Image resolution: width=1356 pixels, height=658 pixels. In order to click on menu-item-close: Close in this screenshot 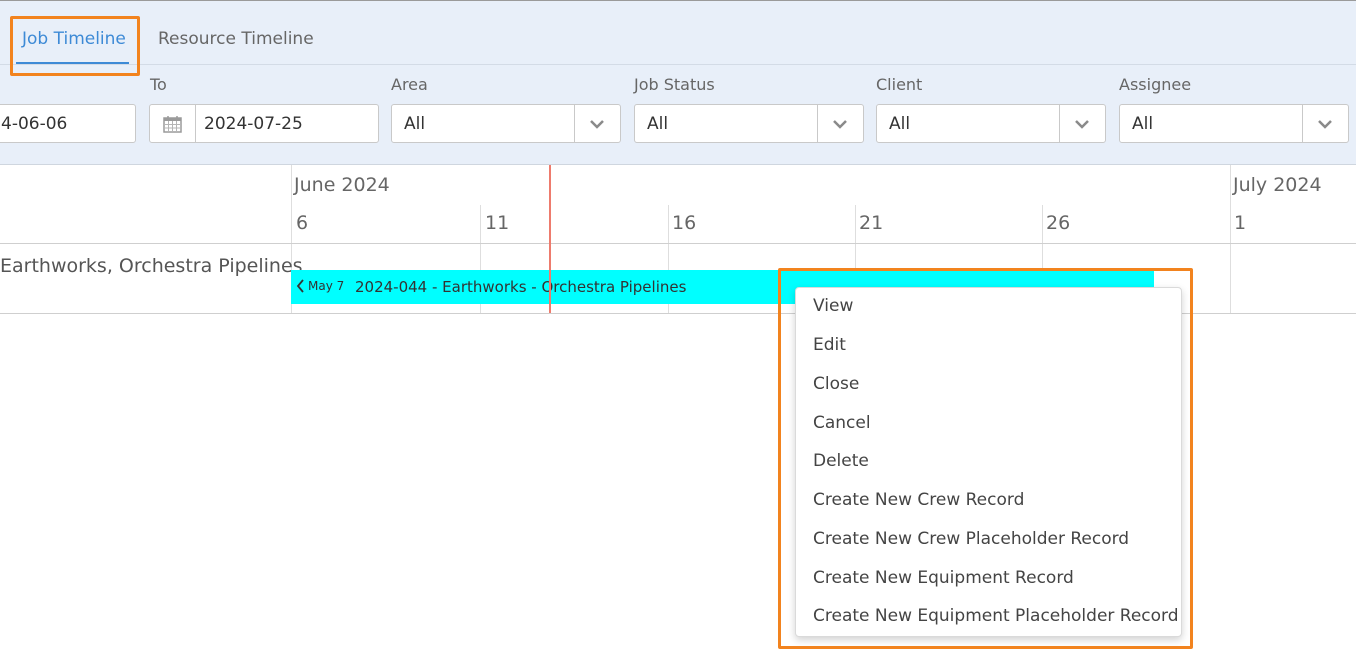, I will do `click(836, 384)`.